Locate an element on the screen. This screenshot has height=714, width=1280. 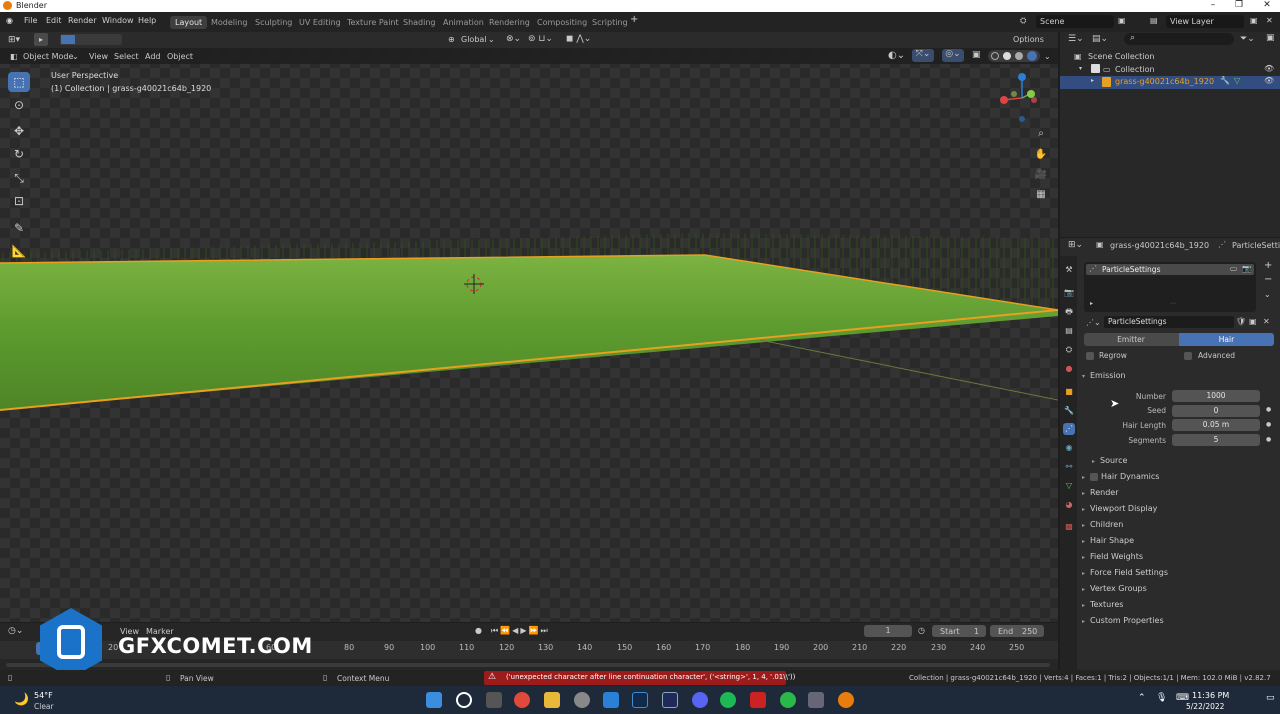
textures-panel: ▸ Textures is located at coordinates (1102, 604).